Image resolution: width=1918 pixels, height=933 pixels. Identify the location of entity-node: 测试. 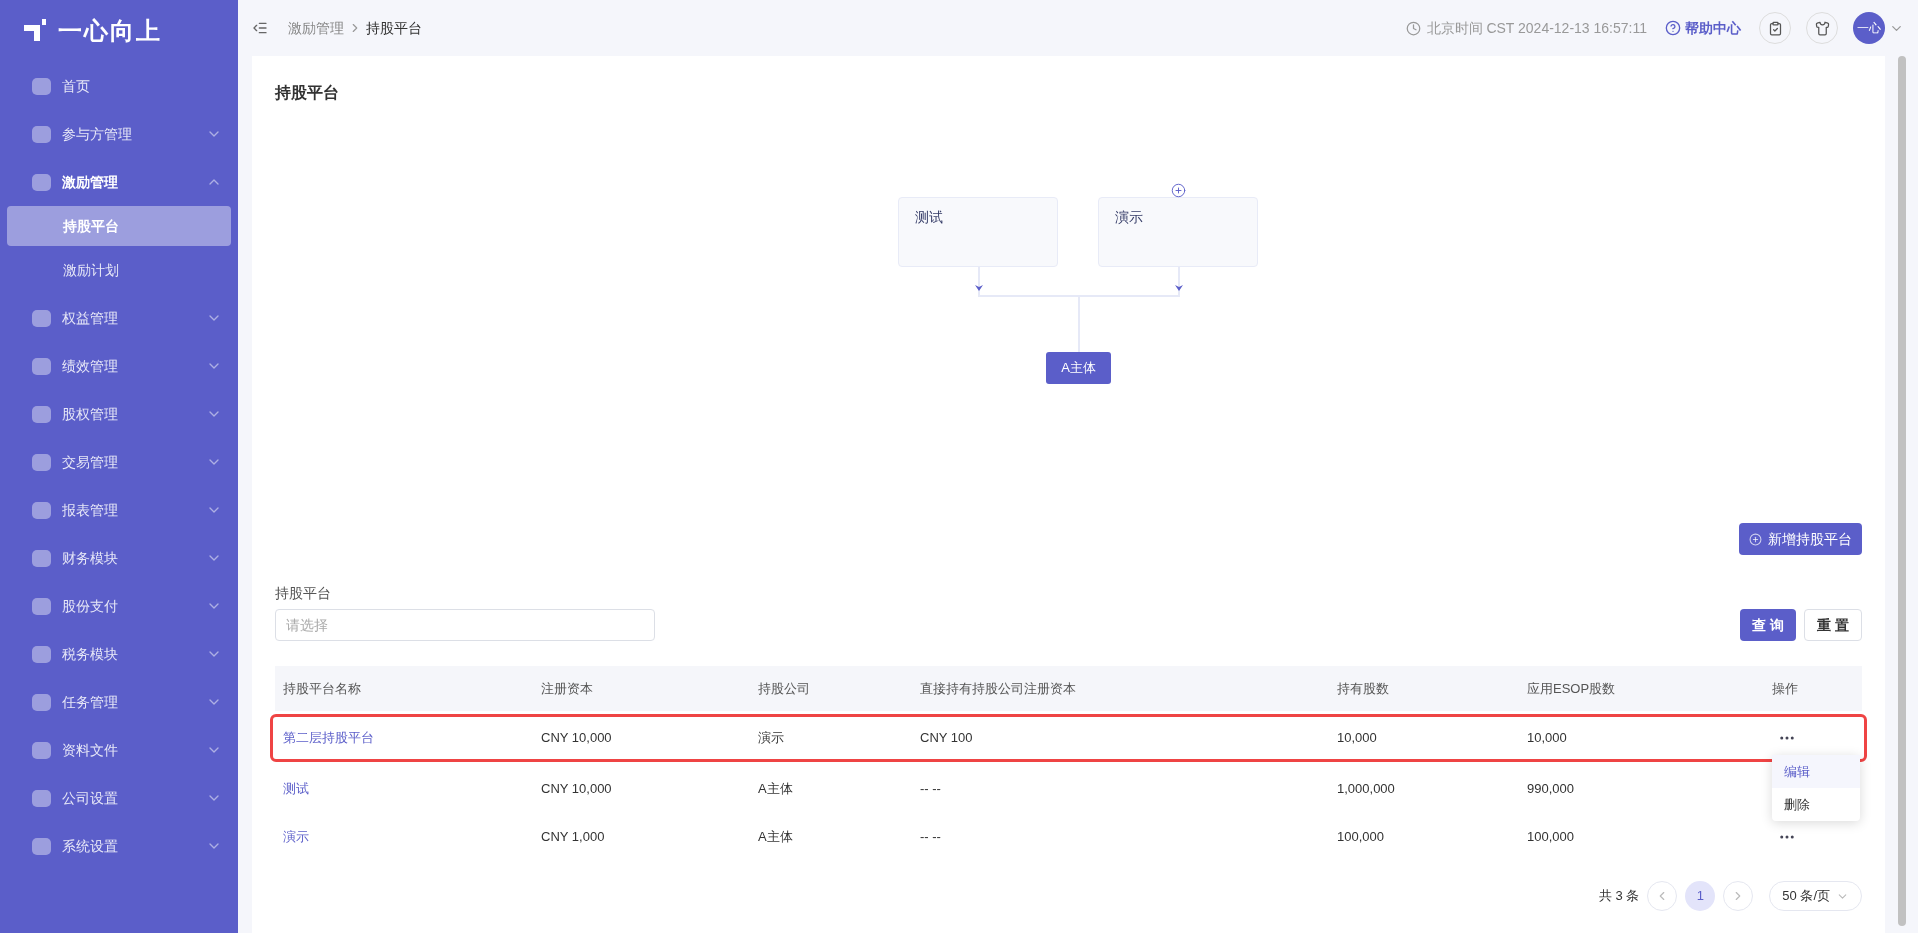
(978, 232).